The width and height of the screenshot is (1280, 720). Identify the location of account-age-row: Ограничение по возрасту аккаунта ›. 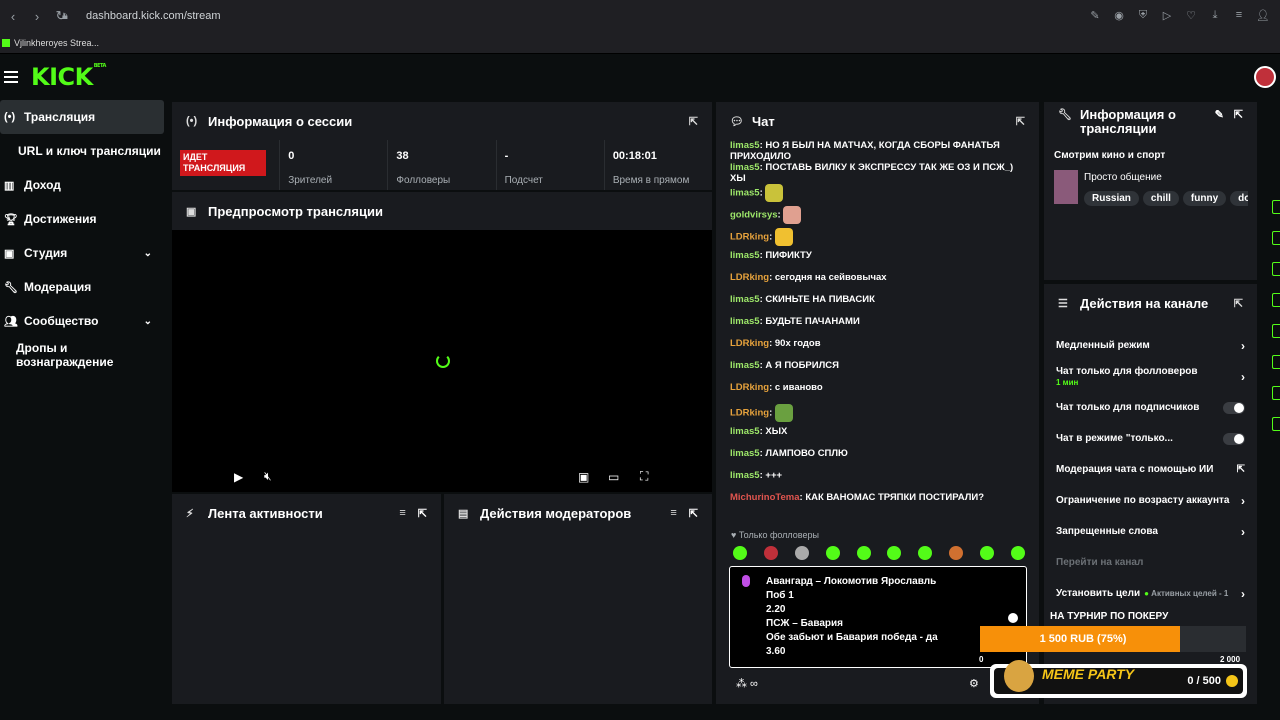
(1150, 500).